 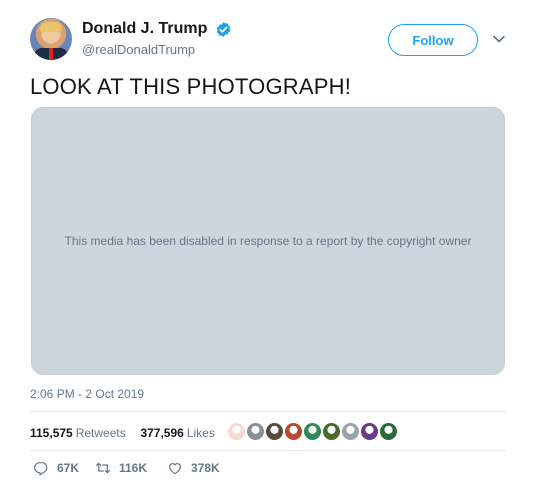 I want to click on likes-label: Likes, so click(x=200, y=433).